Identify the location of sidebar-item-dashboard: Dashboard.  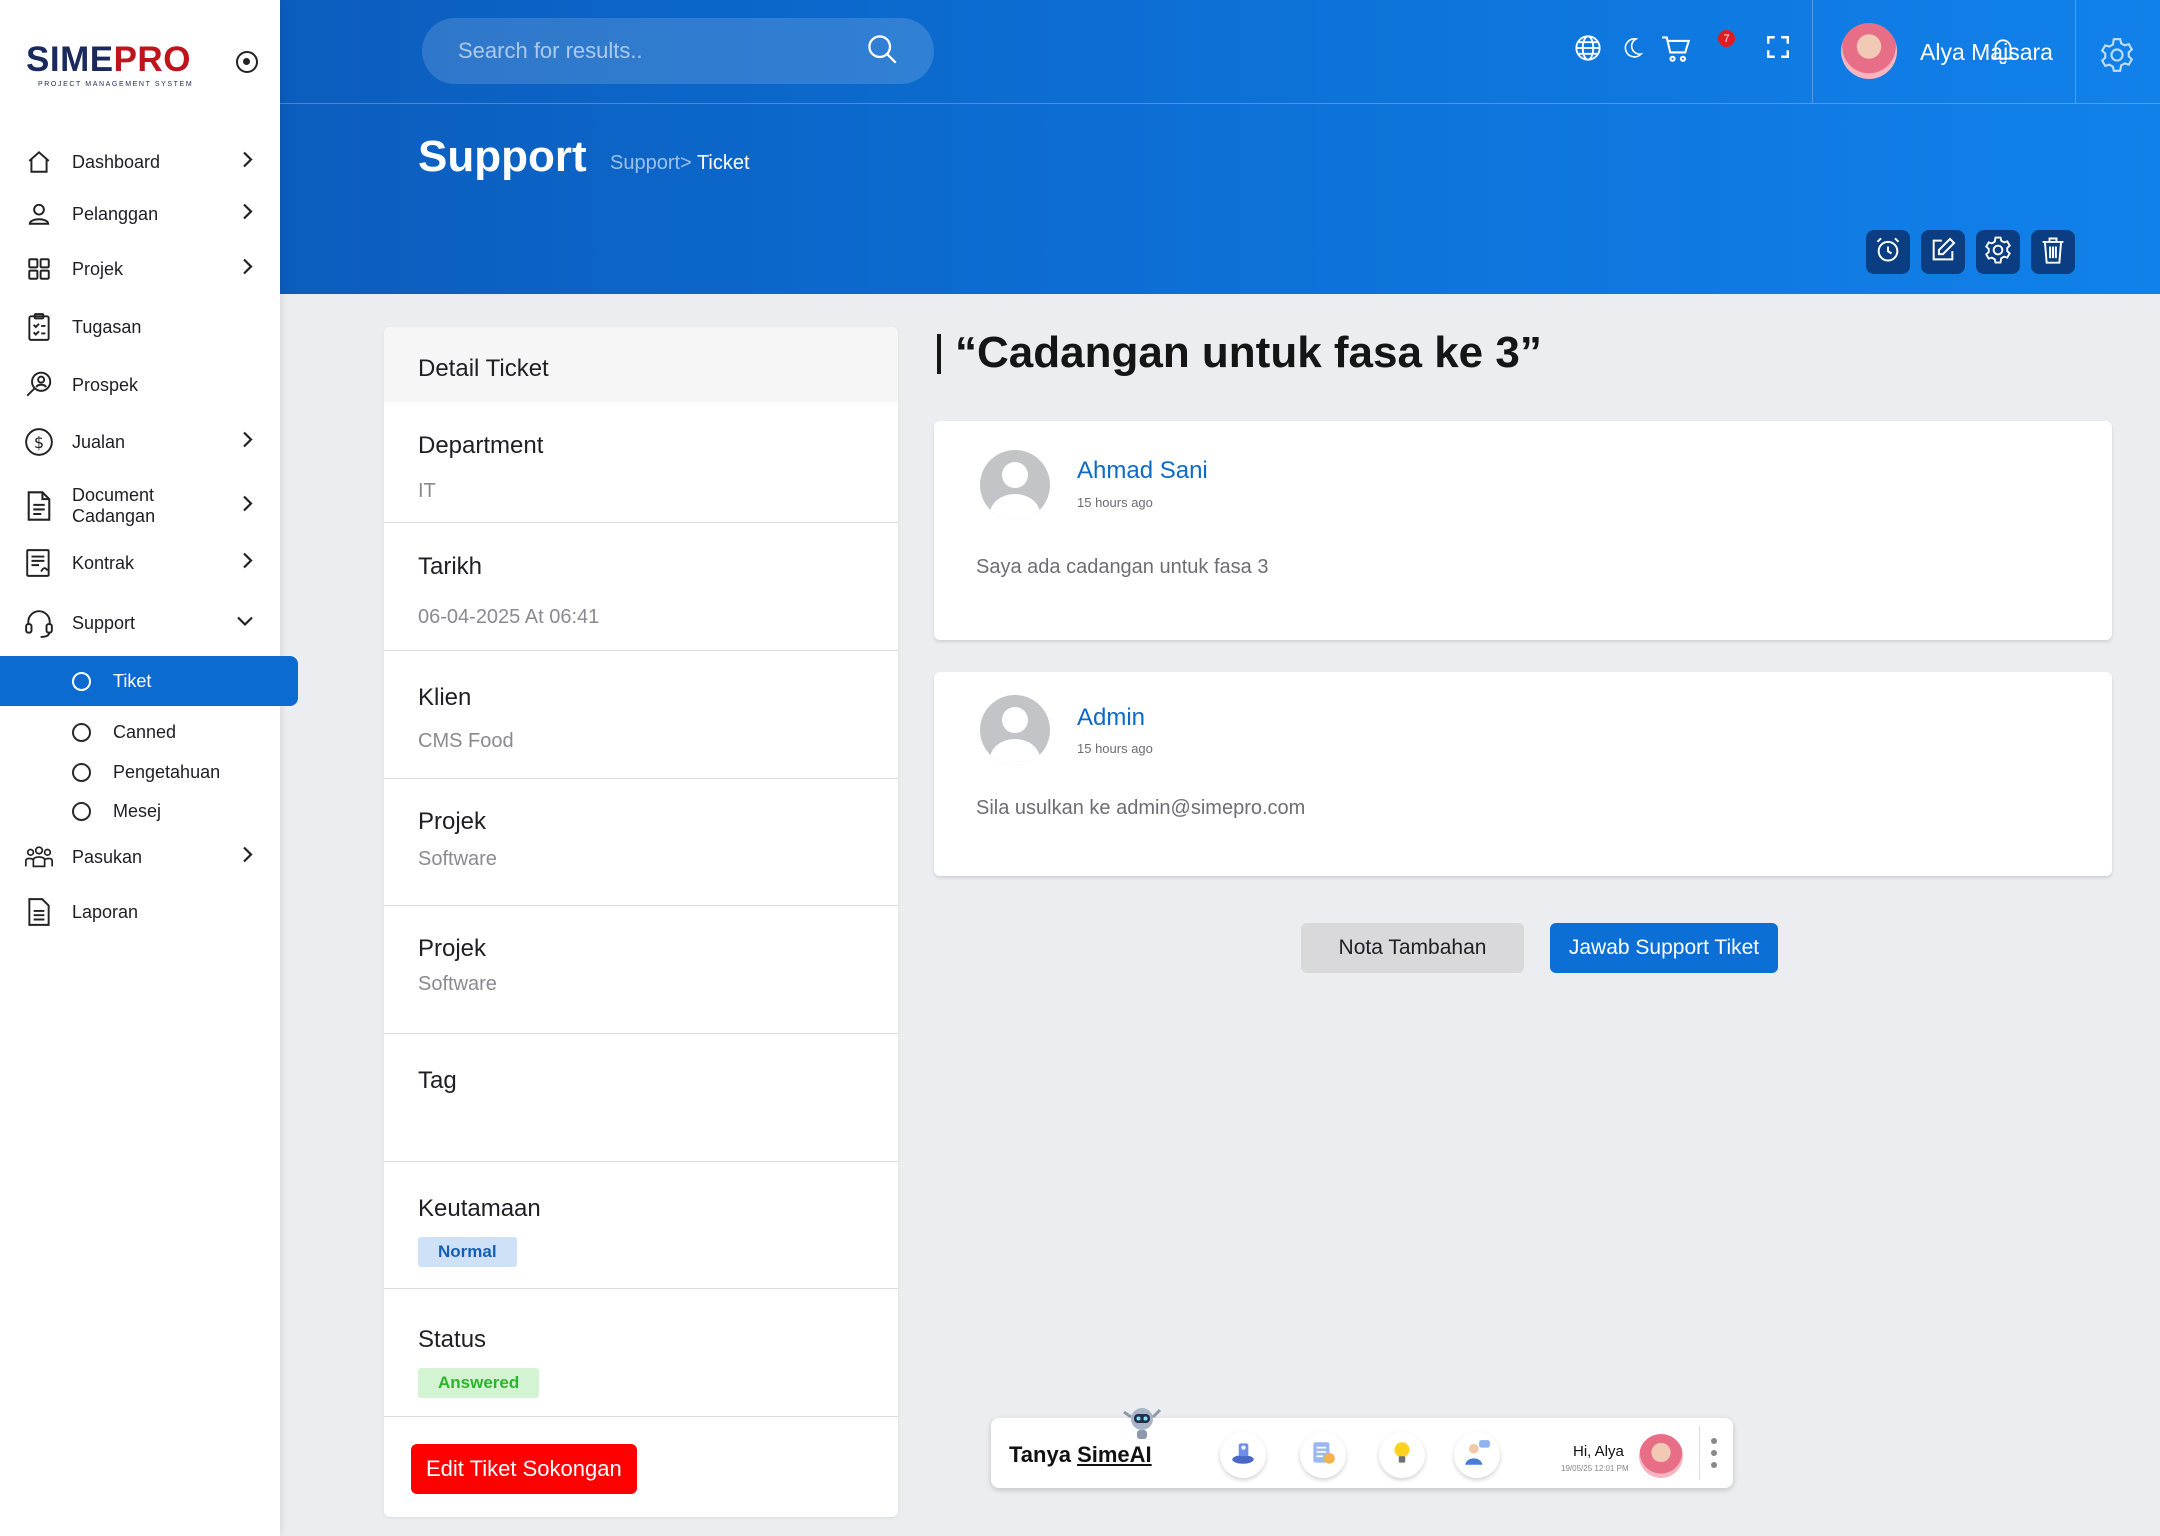
(140, 162).